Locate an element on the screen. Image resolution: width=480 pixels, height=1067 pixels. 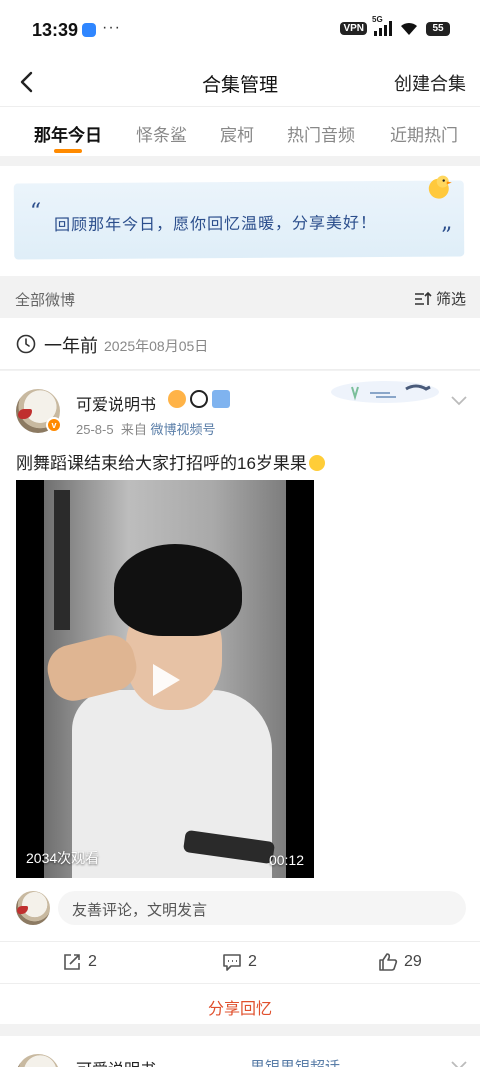
absolute-date: 2025年08月05日 is located at coordinates (156, 346).